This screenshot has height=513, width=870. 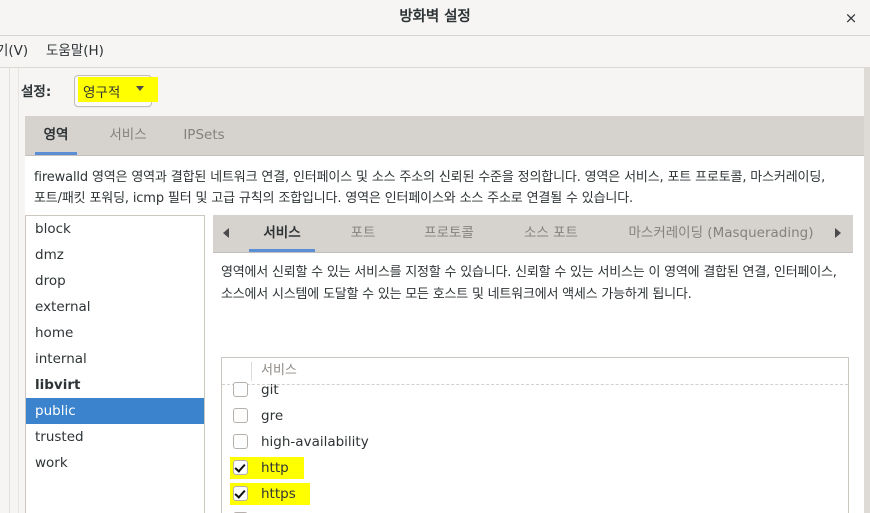 I want to click on triangle-left-icon, so click(x=226, y=233).